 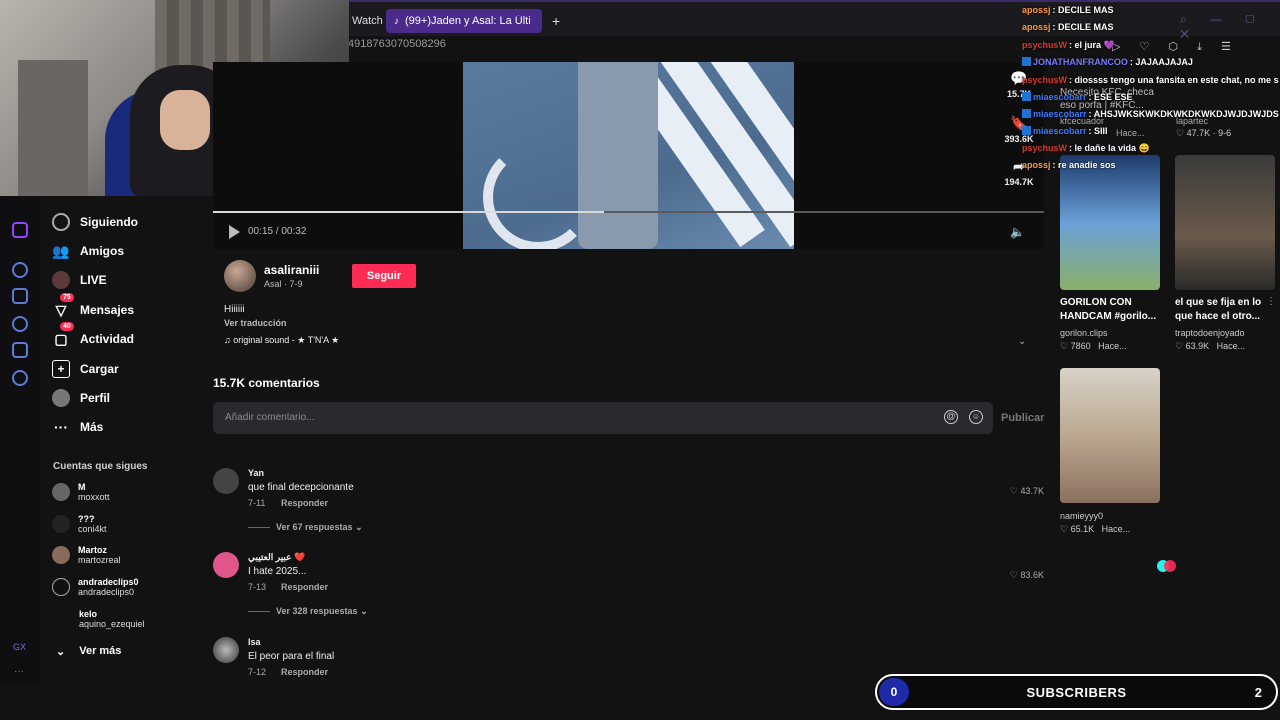 What do you see at coordinates (234, 309) in the screenshot?
I see `video-caption: Hiiiiii` at bounding box center [234, 309].